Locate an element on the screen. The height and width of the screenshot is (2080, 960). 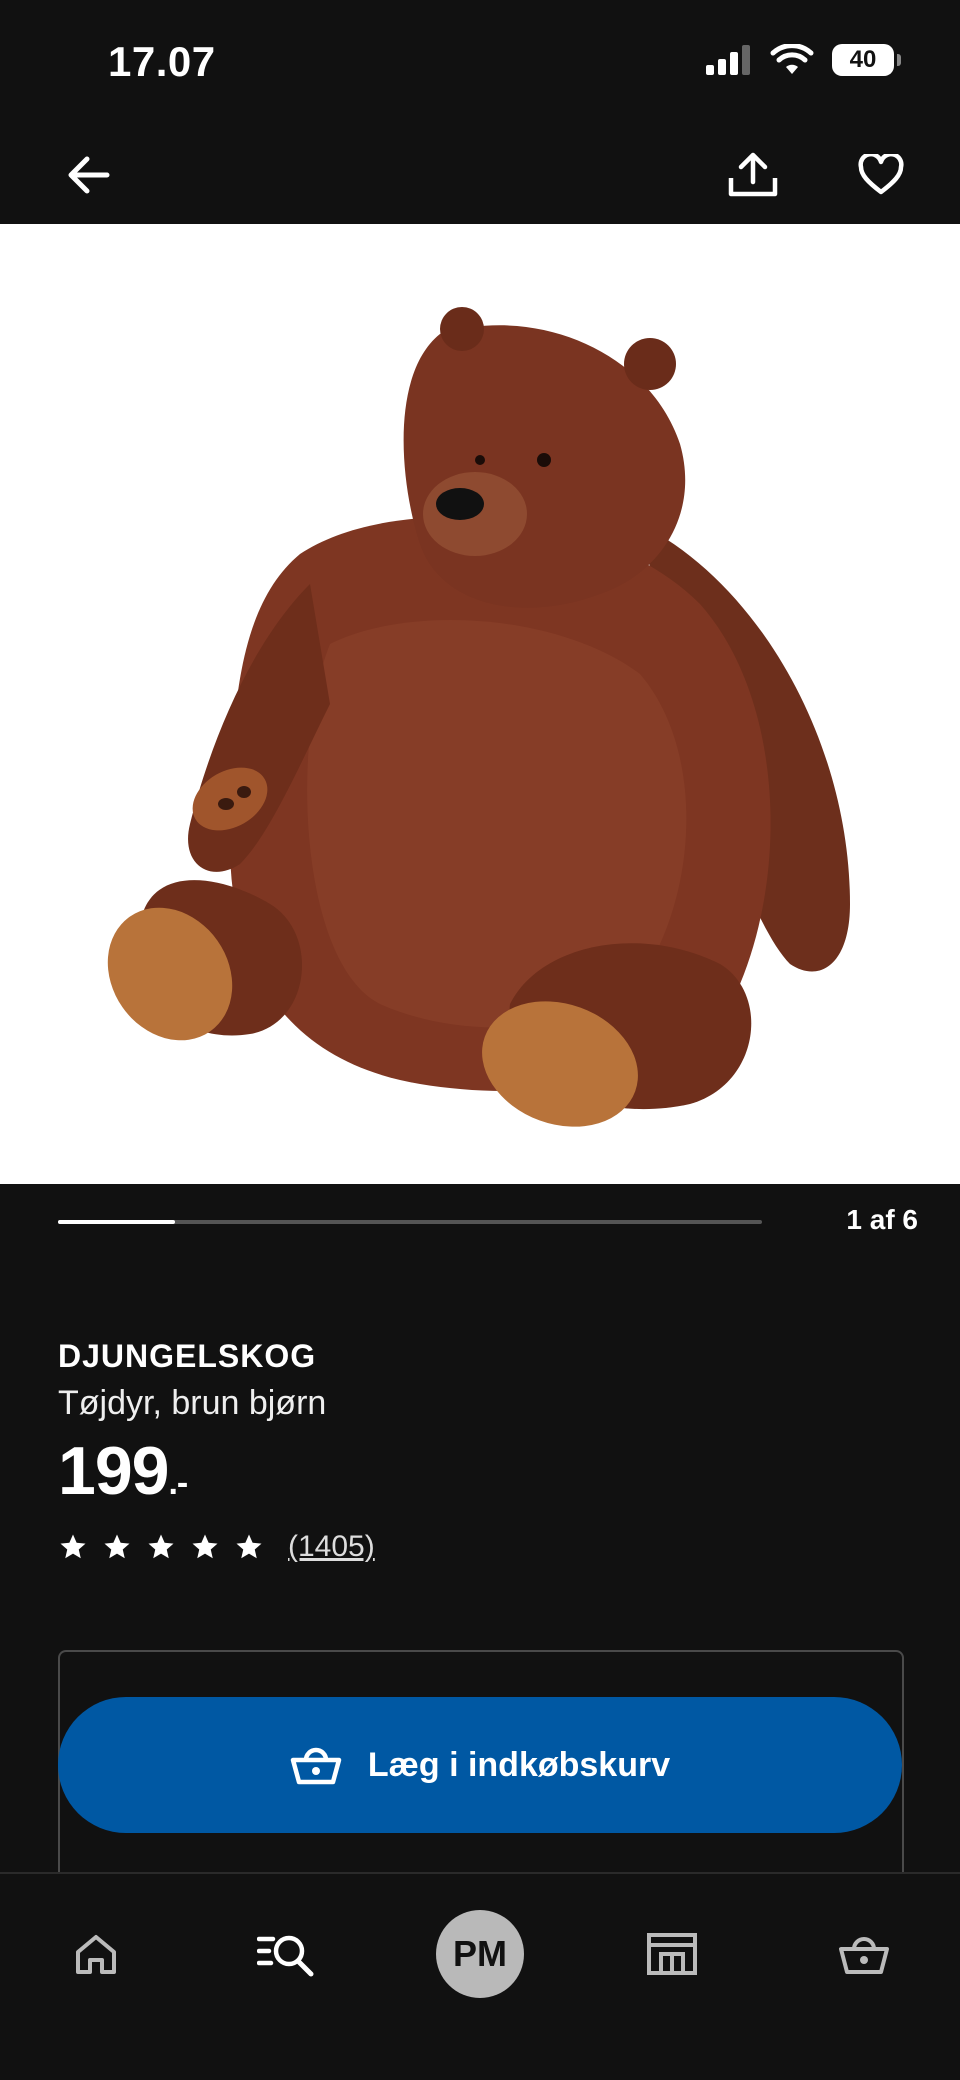
arrow-left-icon is located at coordinates (89, 175).